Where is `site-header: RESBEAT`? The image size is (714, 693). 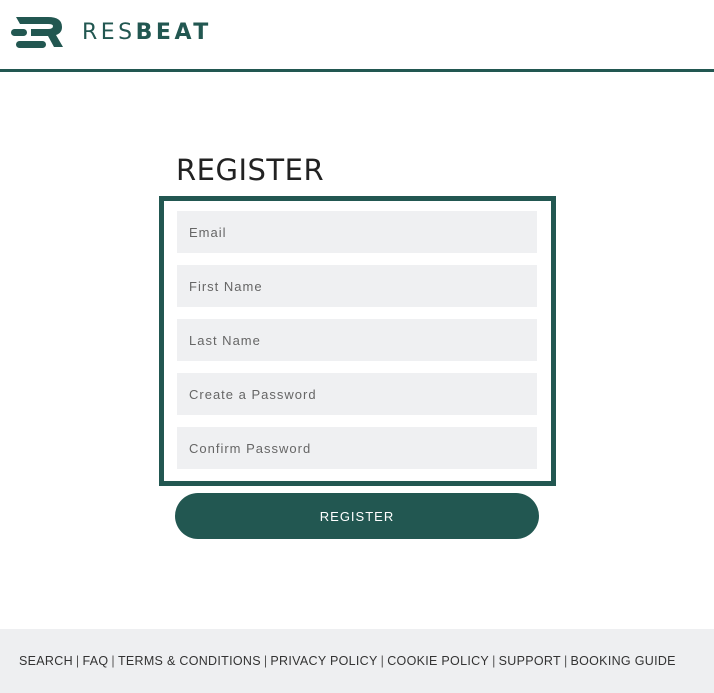
site-header: RESBEAT is located at coordinates (357, 36).